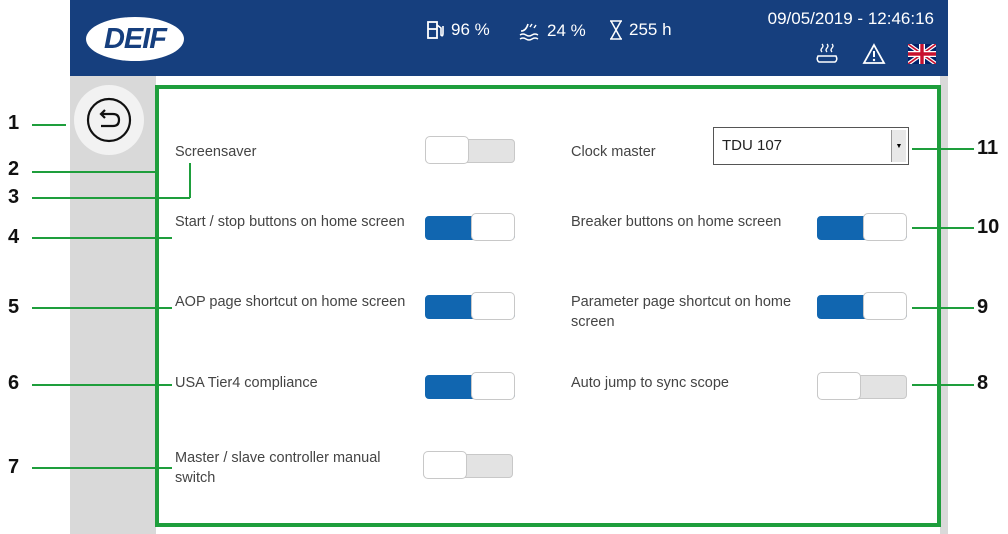 The image size is (1008, 534). Describe the element at coordinates (290, 302) in the screenshot. I see `aop-shortcut-label: AOP page shortcut on home screen` at that location.